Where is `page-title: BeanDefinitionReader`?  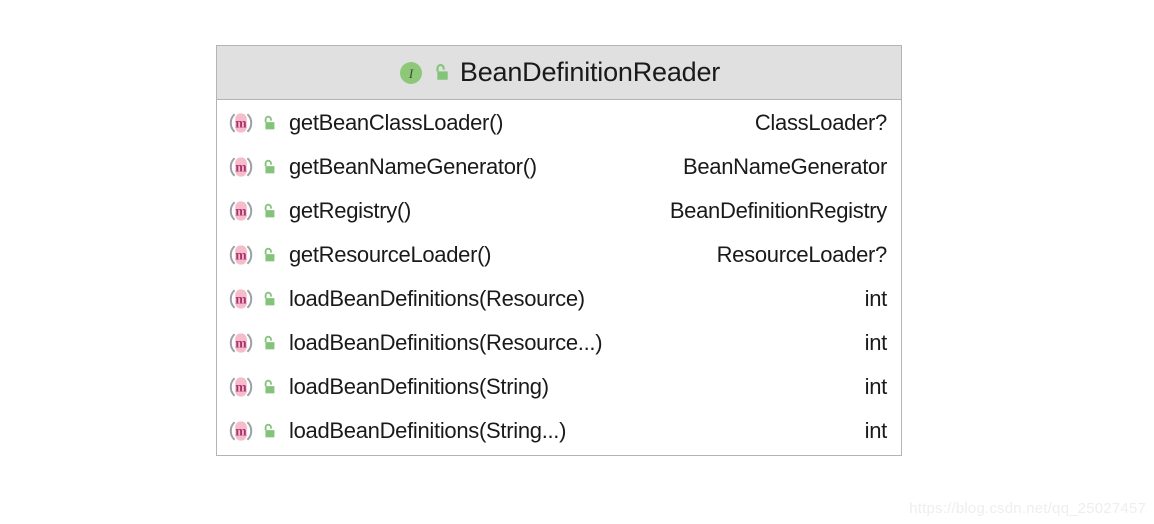
page-title: BeanDefinitionReader is located at coordinates (590, 72).